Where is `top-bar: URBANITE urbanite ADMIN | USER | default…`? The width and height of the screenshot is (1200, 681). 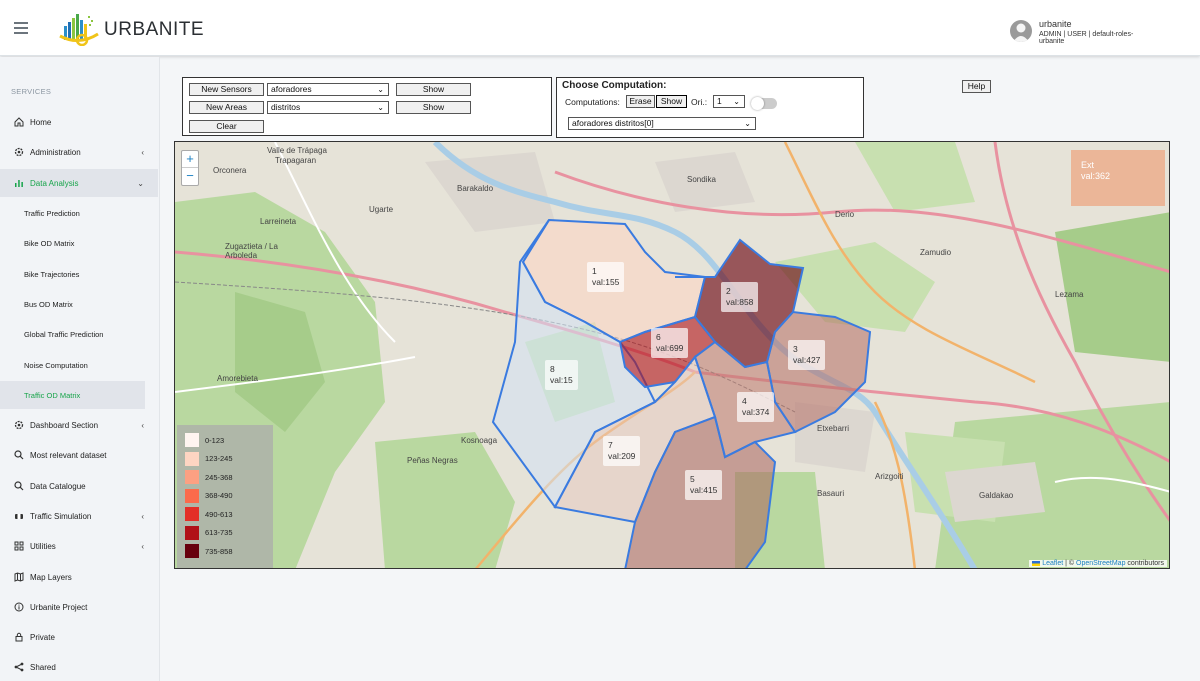
top-bar: URBANITE urbanite ADMIN | USER | default… is located at coordinates (600, 28).